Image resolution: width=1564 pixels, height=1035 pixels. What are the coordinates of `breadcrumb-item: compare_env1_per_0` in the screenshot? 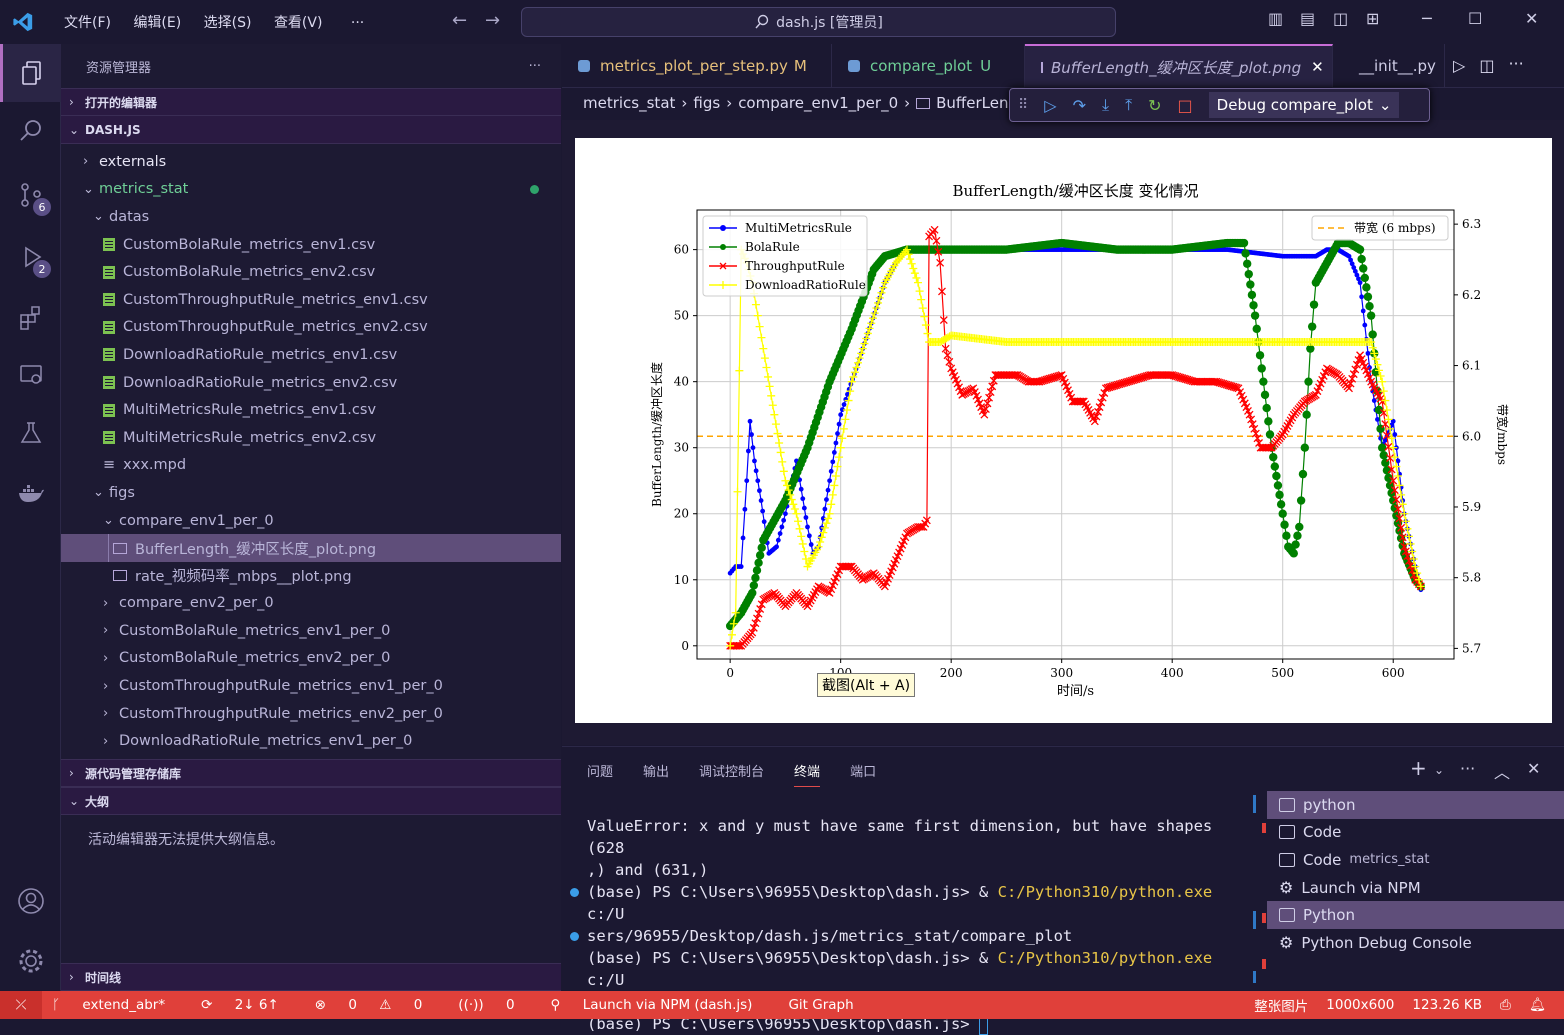 It's located at (818, 103).